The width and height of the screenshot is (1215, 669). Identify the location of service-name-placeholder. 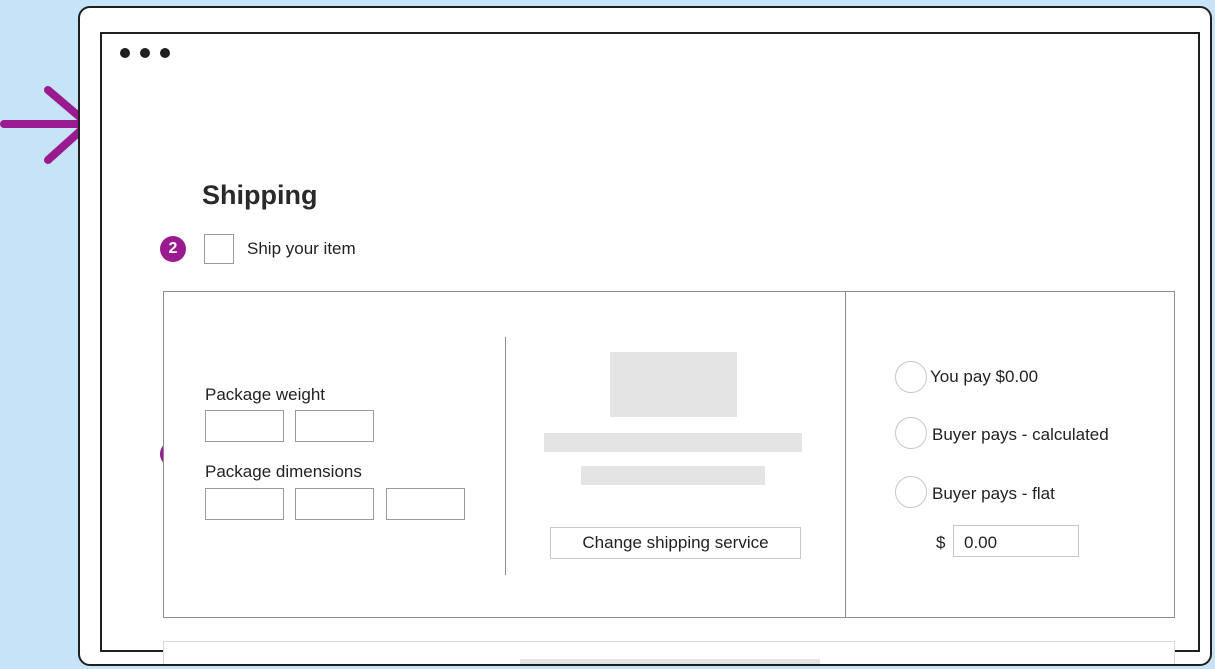
(673, 442).